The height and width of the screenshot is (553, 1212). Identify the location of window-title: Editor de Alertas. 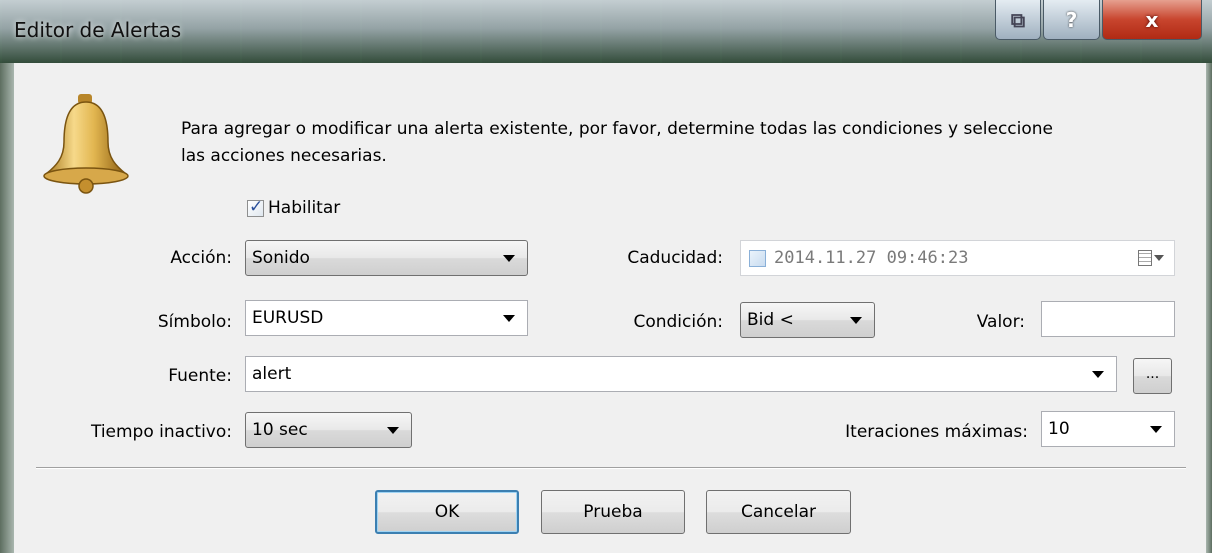
(98, 30).